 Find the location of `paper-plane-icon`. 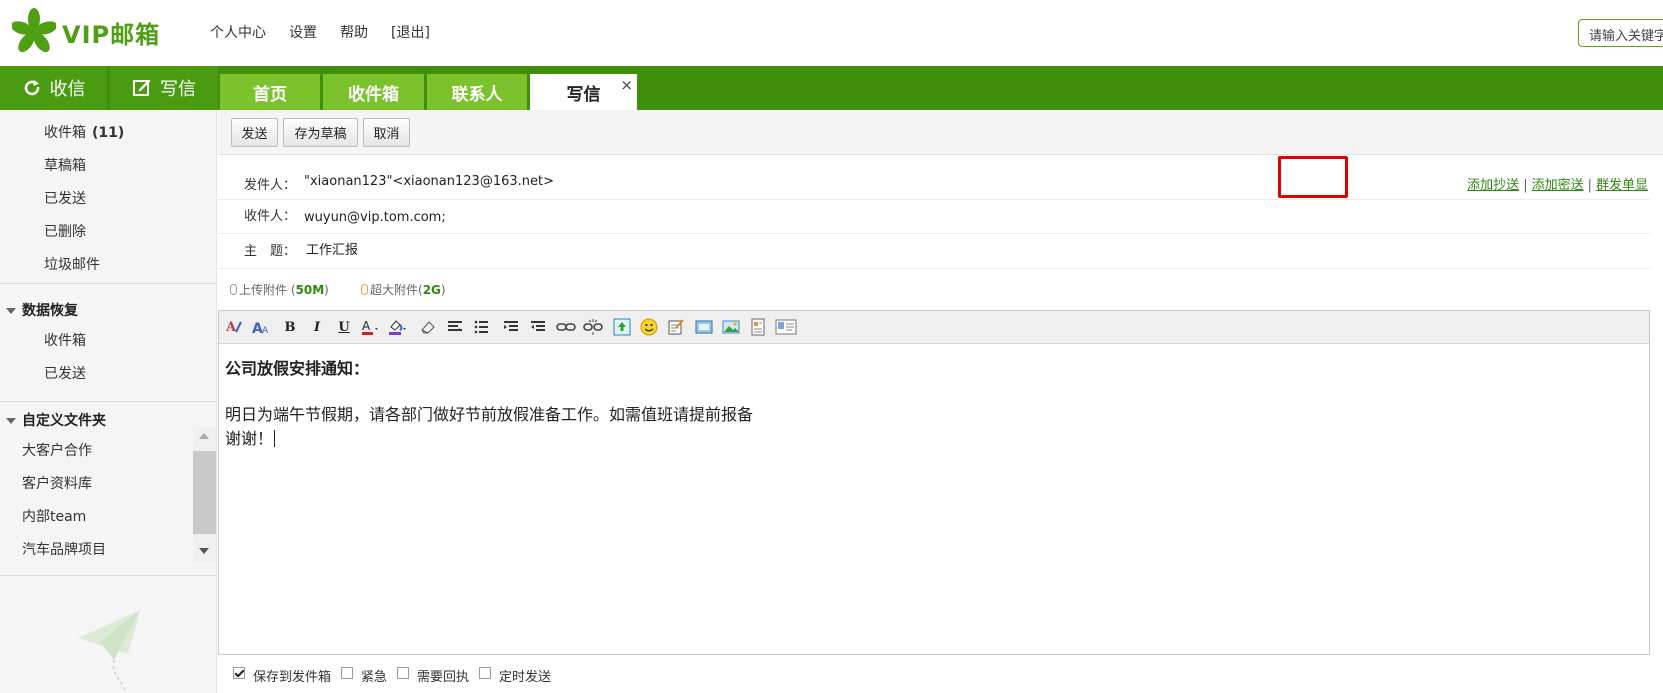

paper-plane-icon is located at coordinates (109, 651).